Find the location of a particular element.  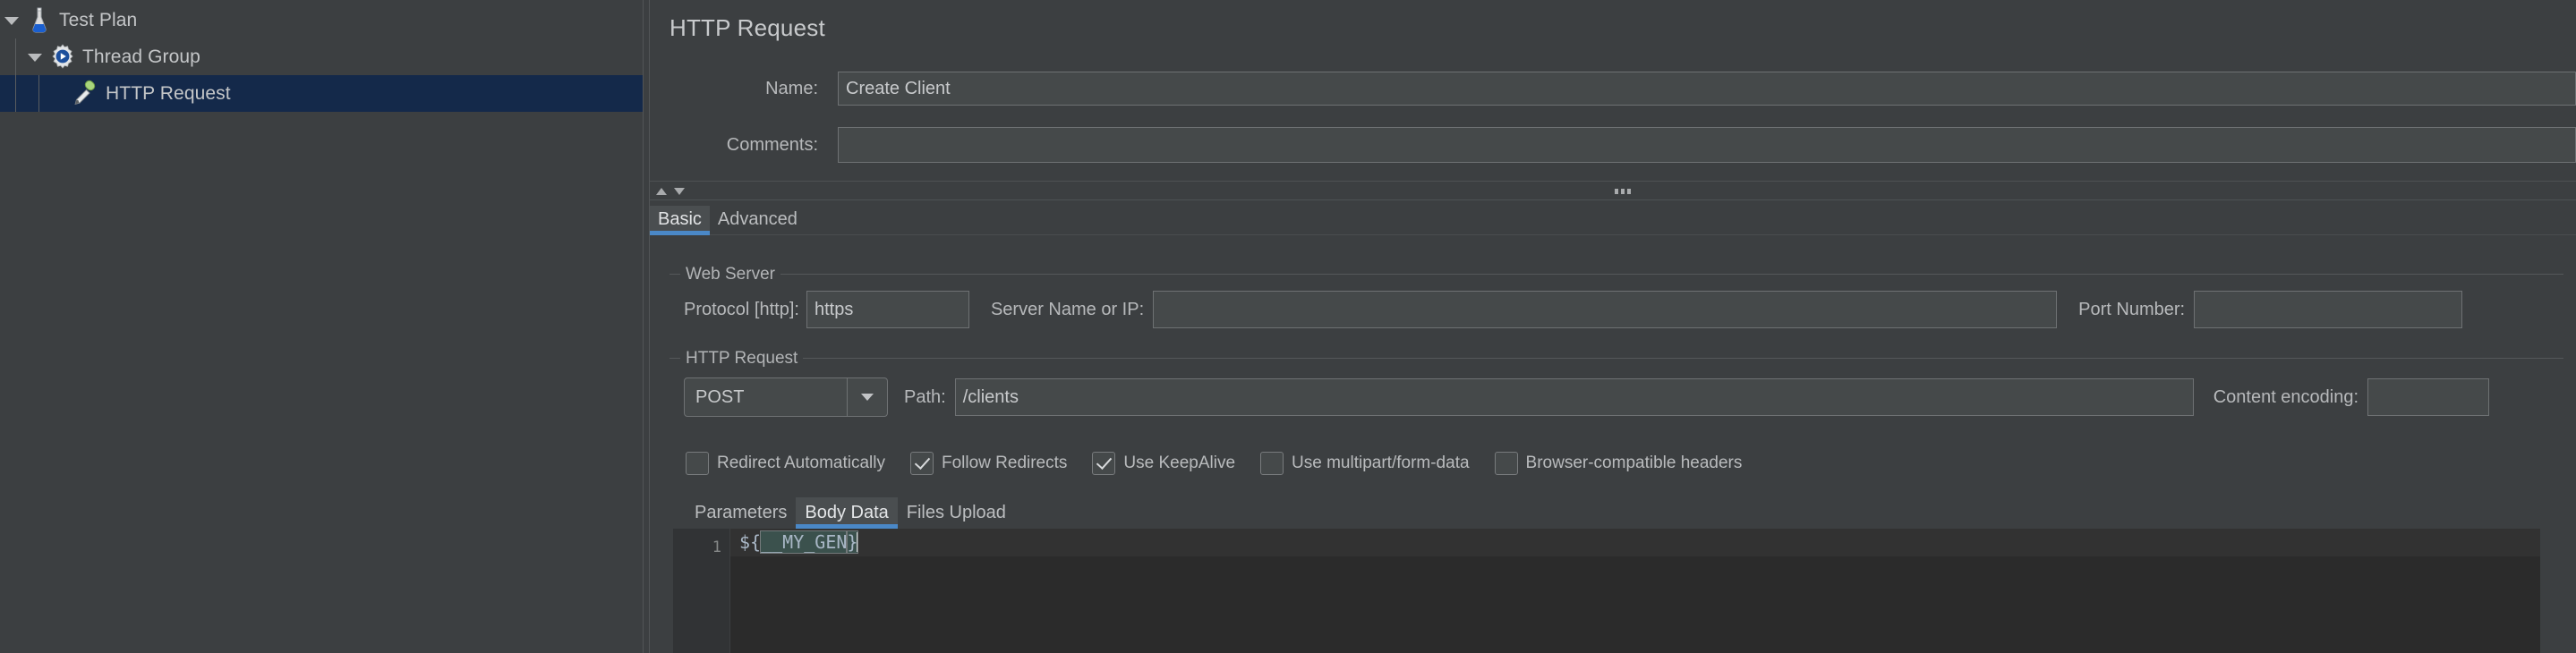

body-tabbar: Parameters Body Data Files Upload is located at coordinates (1624, 512).